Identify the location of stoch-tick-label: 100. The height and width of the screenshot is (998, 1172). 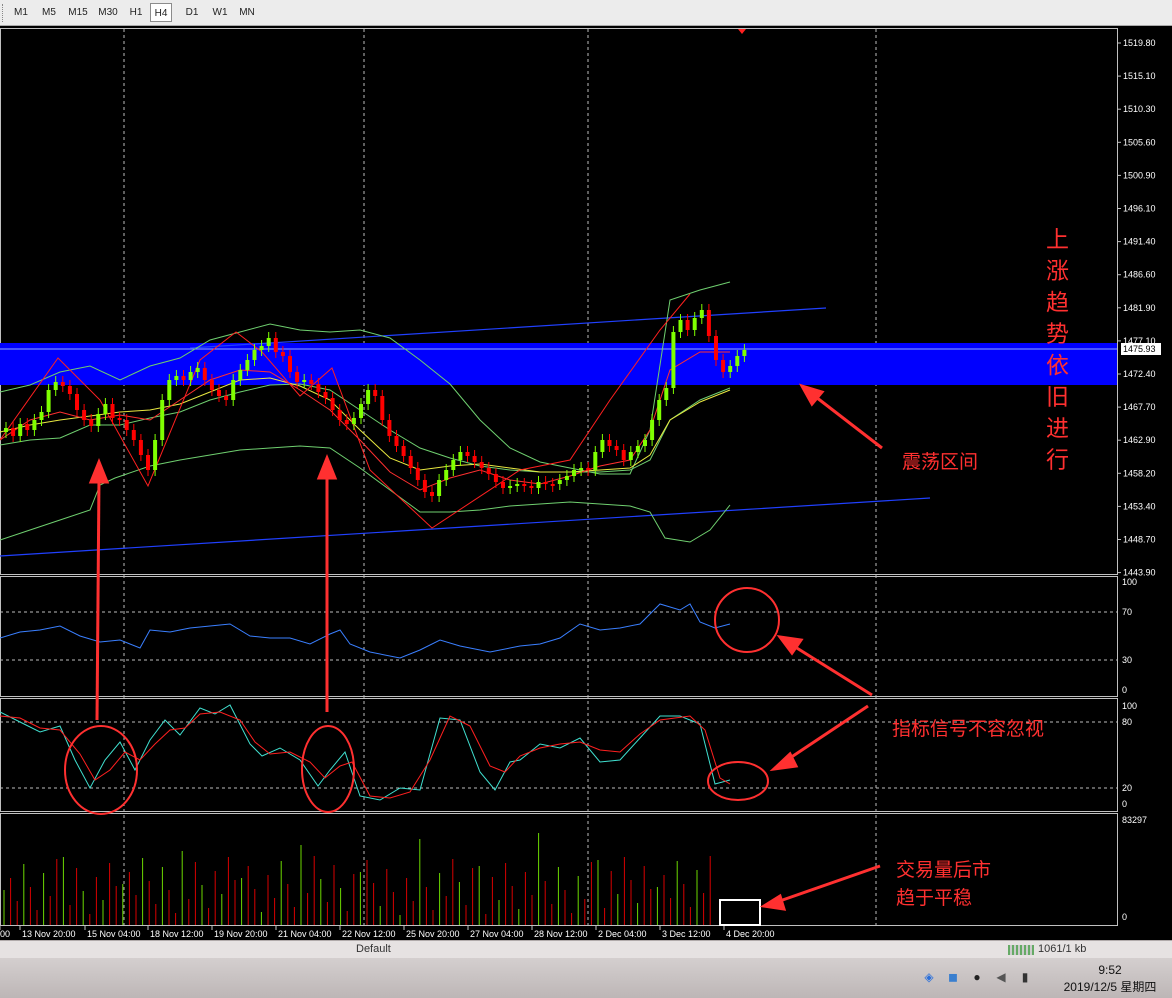
(1129, 706).